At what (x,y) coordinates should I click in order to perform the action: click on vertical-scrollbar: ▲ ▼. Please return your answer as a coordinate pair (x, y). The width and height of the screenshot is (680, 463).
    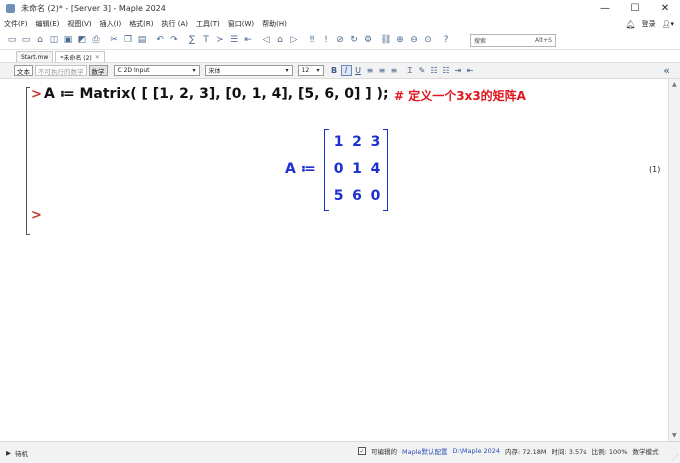
    Looking at the image, I should click on (674, 260).